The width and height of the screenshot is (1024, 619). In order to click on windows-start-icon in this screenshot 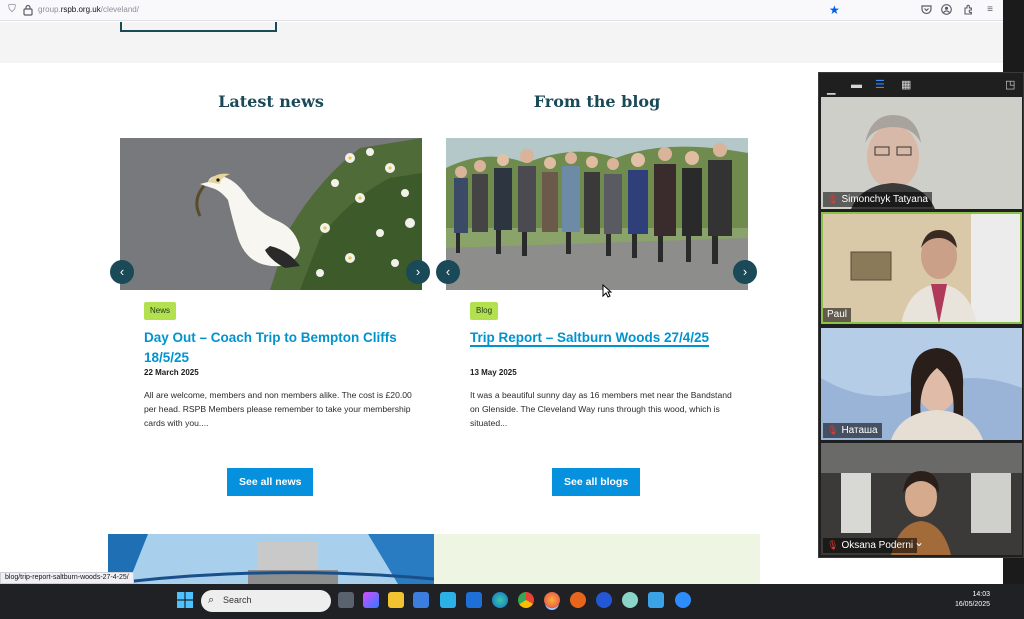, I will do `click(185, 602)`.